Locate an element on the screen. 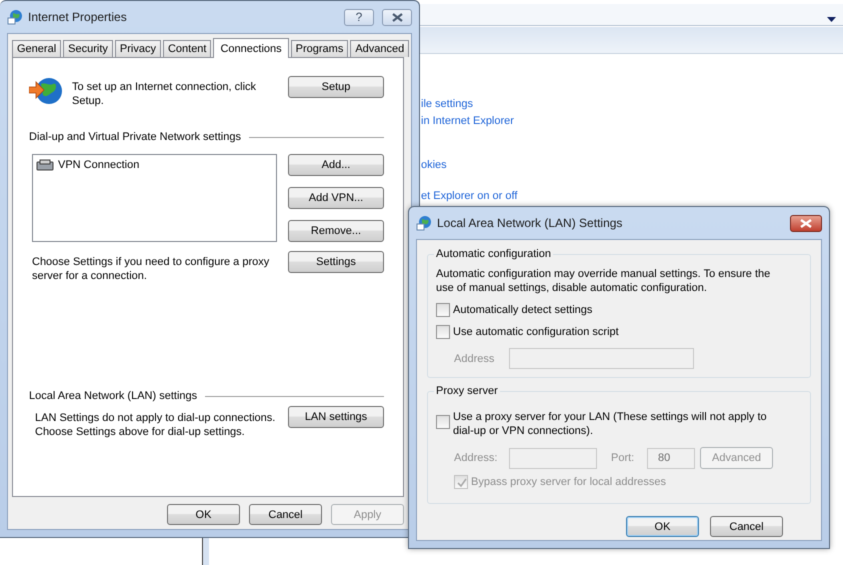 The height and width of the screenshot is (565, 843). checkbox-label: Use a proxy server for your LAN (These settings will not apply to dial-up or VPN connections). is located at coordinates (613, 424).